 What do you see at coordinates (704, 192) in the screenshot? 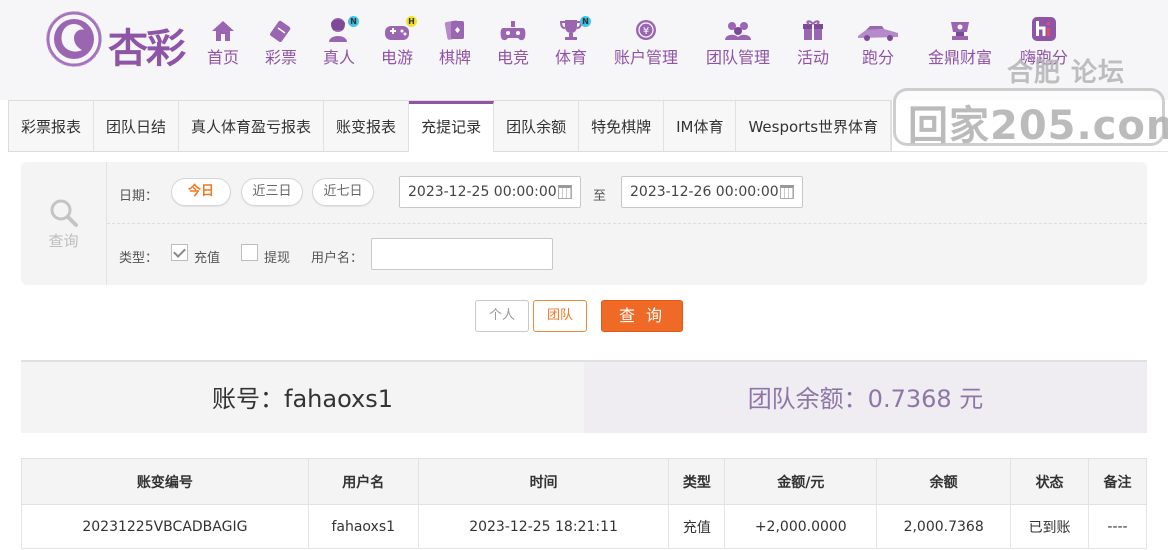
I see `end-date-value: 2023-12-26 00:00:00` at bounding box center [704, 192].